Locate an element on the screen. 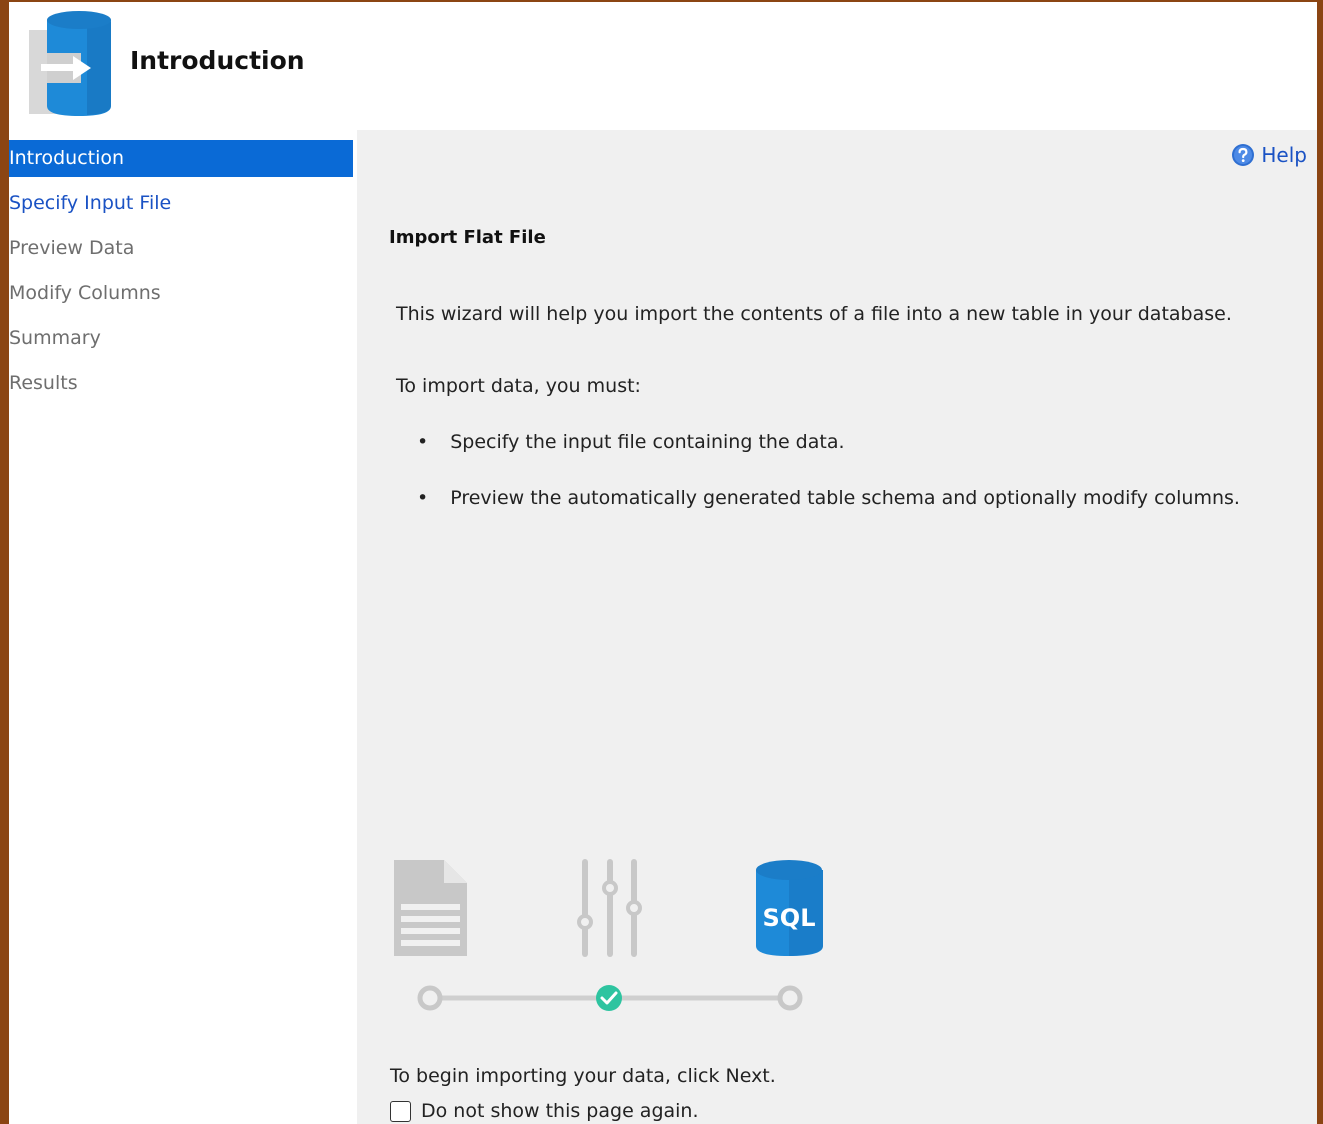 The image size is (1323, 1124). step-3-marker is located at coordinates (790, 998).